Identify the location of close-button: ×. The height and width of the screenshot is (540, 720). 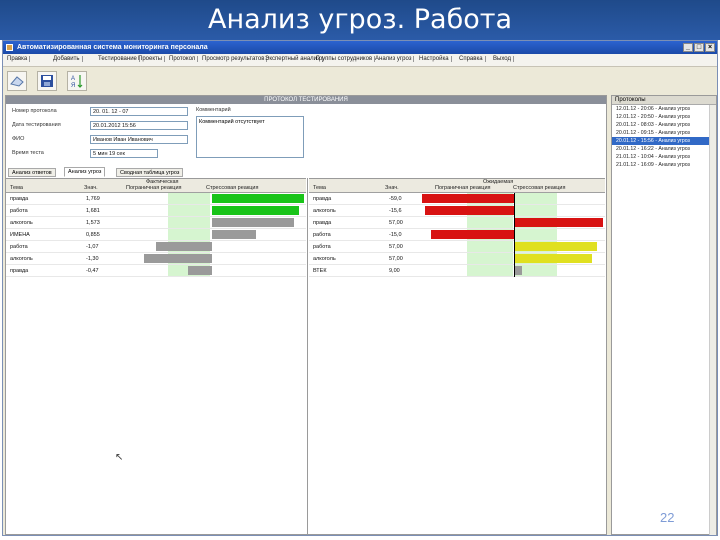
(710, 47).